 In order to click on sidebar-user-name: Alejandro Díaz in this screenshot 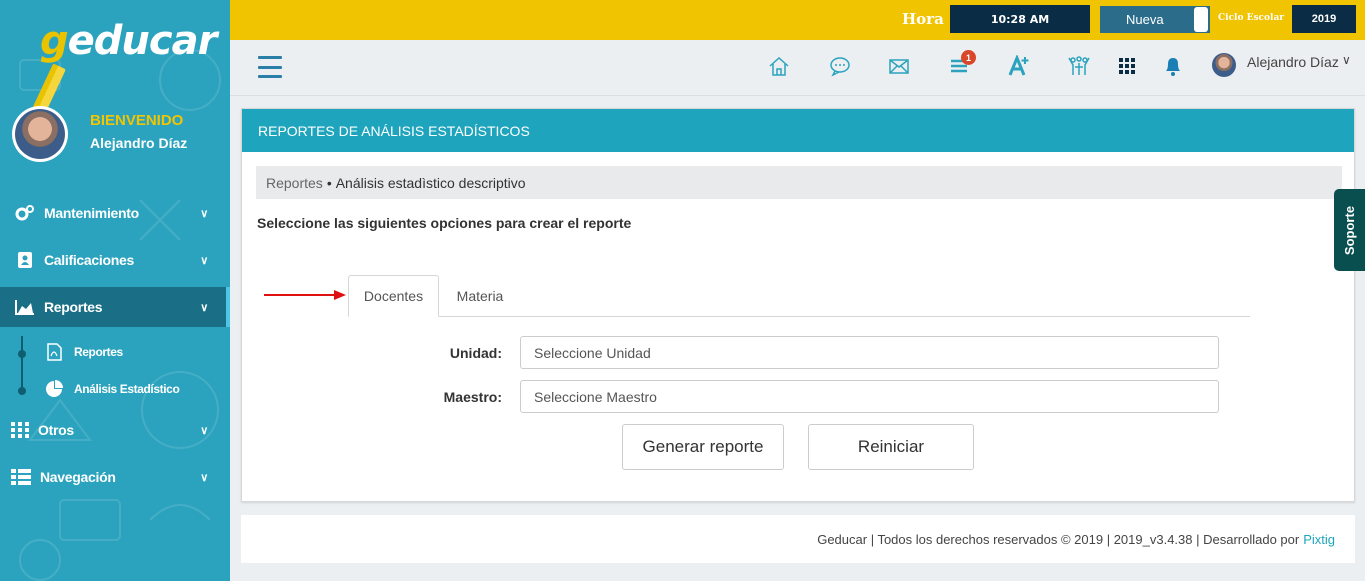, I will do `click(139, 143)`.